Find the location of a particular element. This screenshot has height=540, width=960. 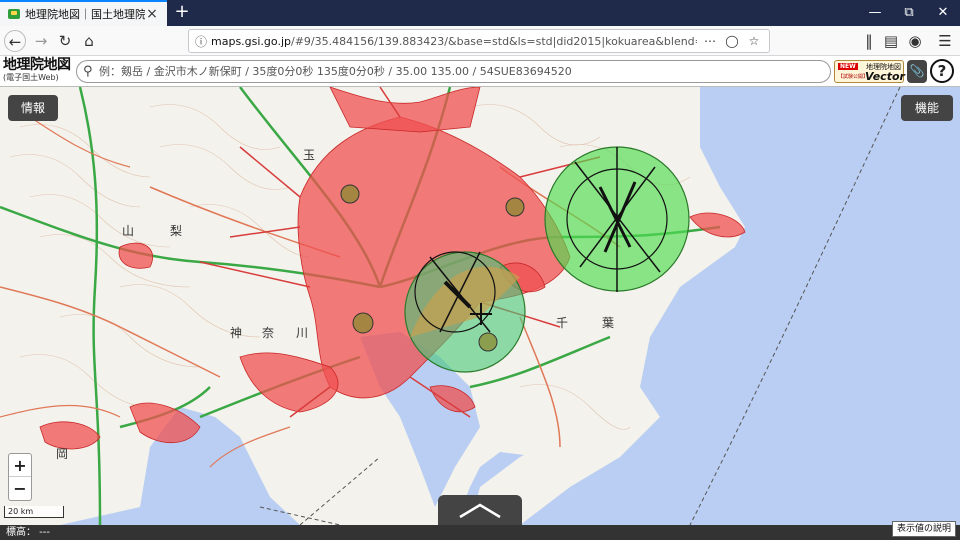

sidebar-icon: ▤ is located at coordinates (891, 41).